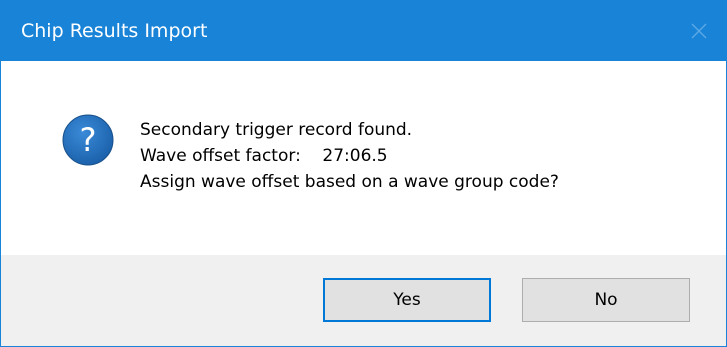  Describe the element at coordinates (264, 156) in the screenshot. I see `message-line-2: Wave offset factor: 27:06.5` at that location.